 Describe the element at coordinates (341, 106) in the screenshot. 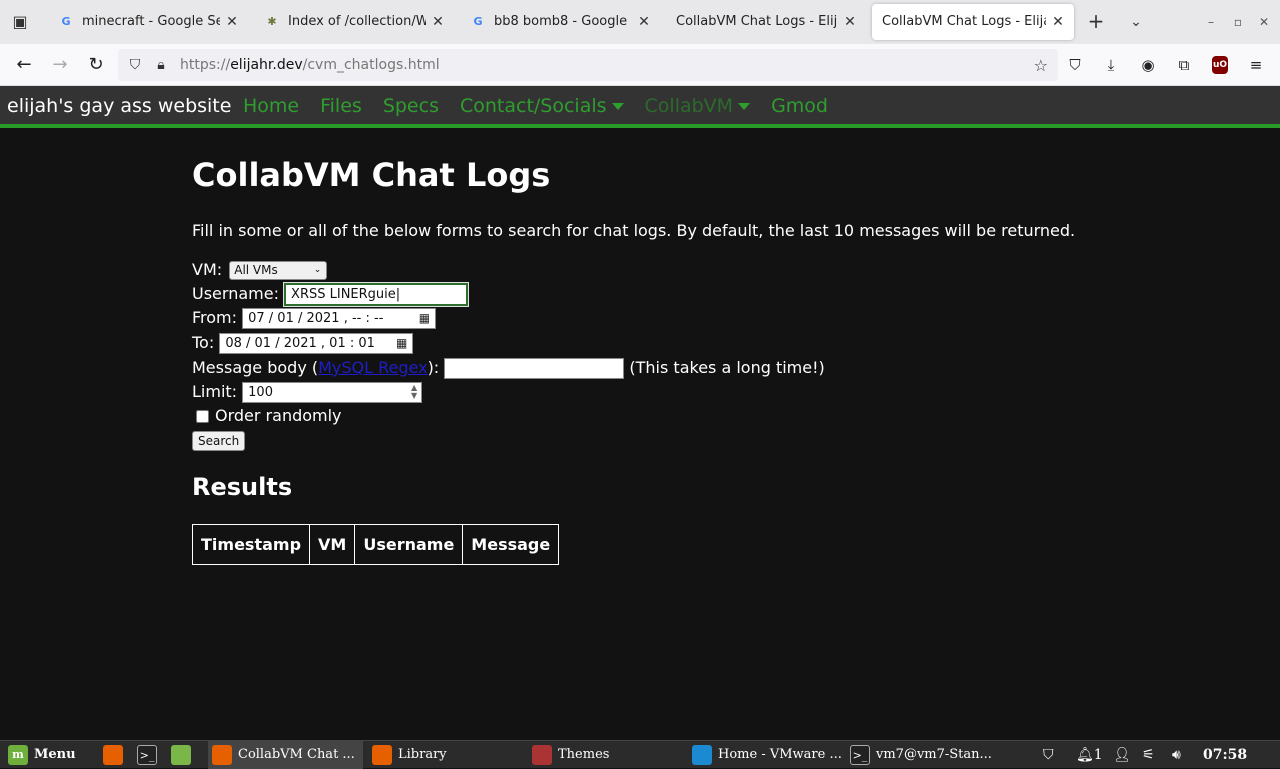

I see `nav-files: Files` at that location.